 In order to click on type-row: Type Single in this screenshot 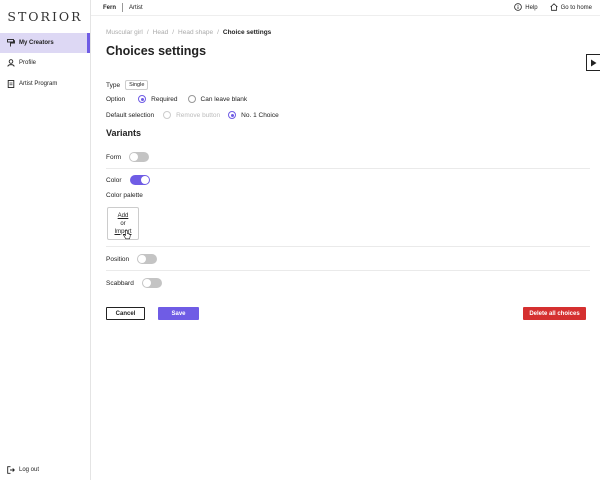, I will do `click(127, 85)`.